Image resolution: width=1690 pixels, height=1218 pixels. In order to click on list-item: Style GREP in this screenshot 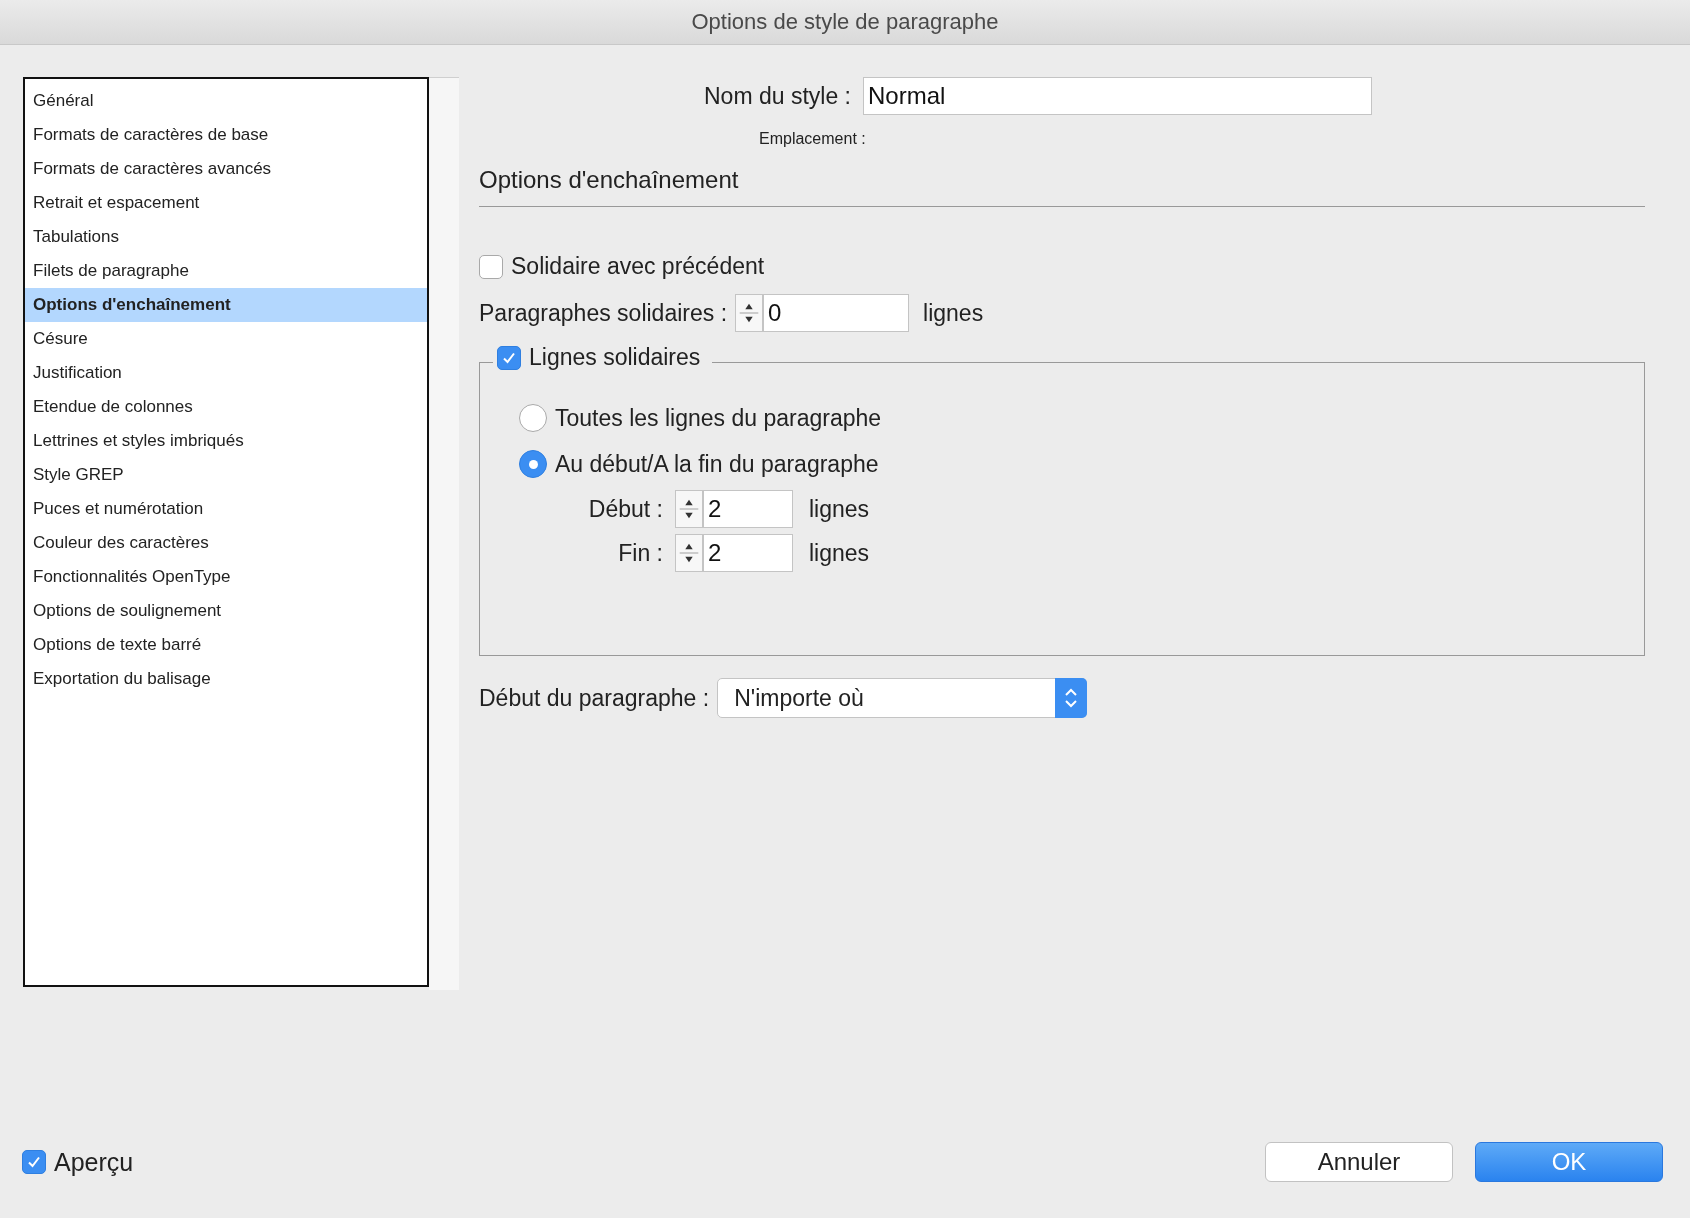, I will do `click(226, 475)`.